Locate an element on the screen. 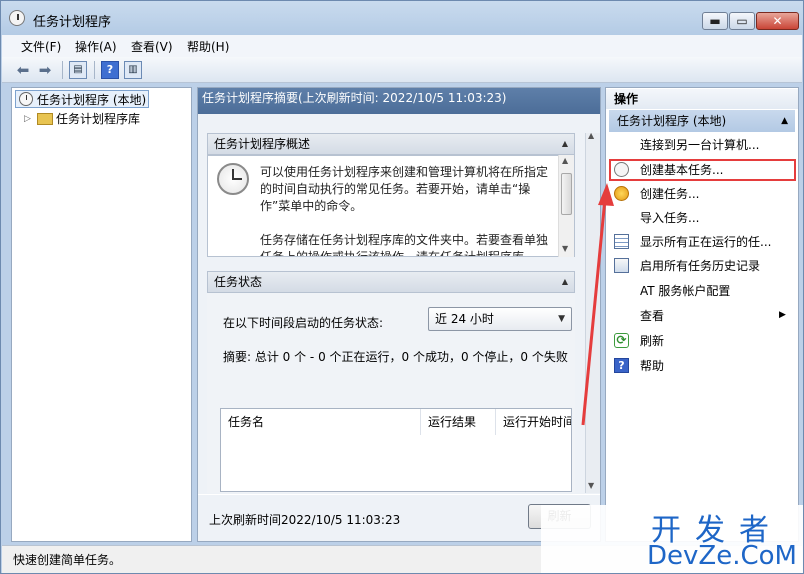  status-text: 快速创建简单任务。 is located at coordinates (67, 560).